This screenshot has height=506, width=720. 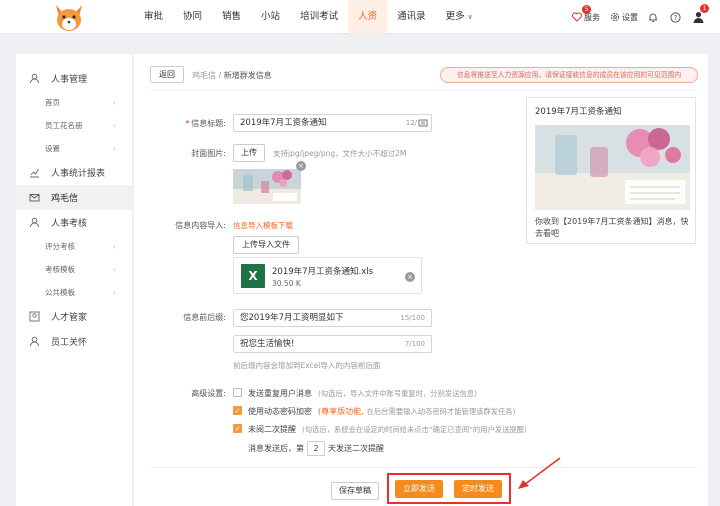 I want to click on remind-suffix: 天发送二次提醒, so click(x=356, y=448).